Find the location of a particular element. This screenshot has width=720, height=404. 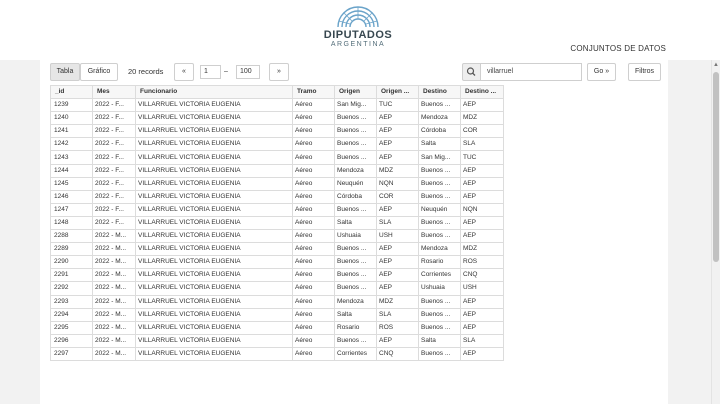

table-cell: Salta is located at coordinates (439, 340).